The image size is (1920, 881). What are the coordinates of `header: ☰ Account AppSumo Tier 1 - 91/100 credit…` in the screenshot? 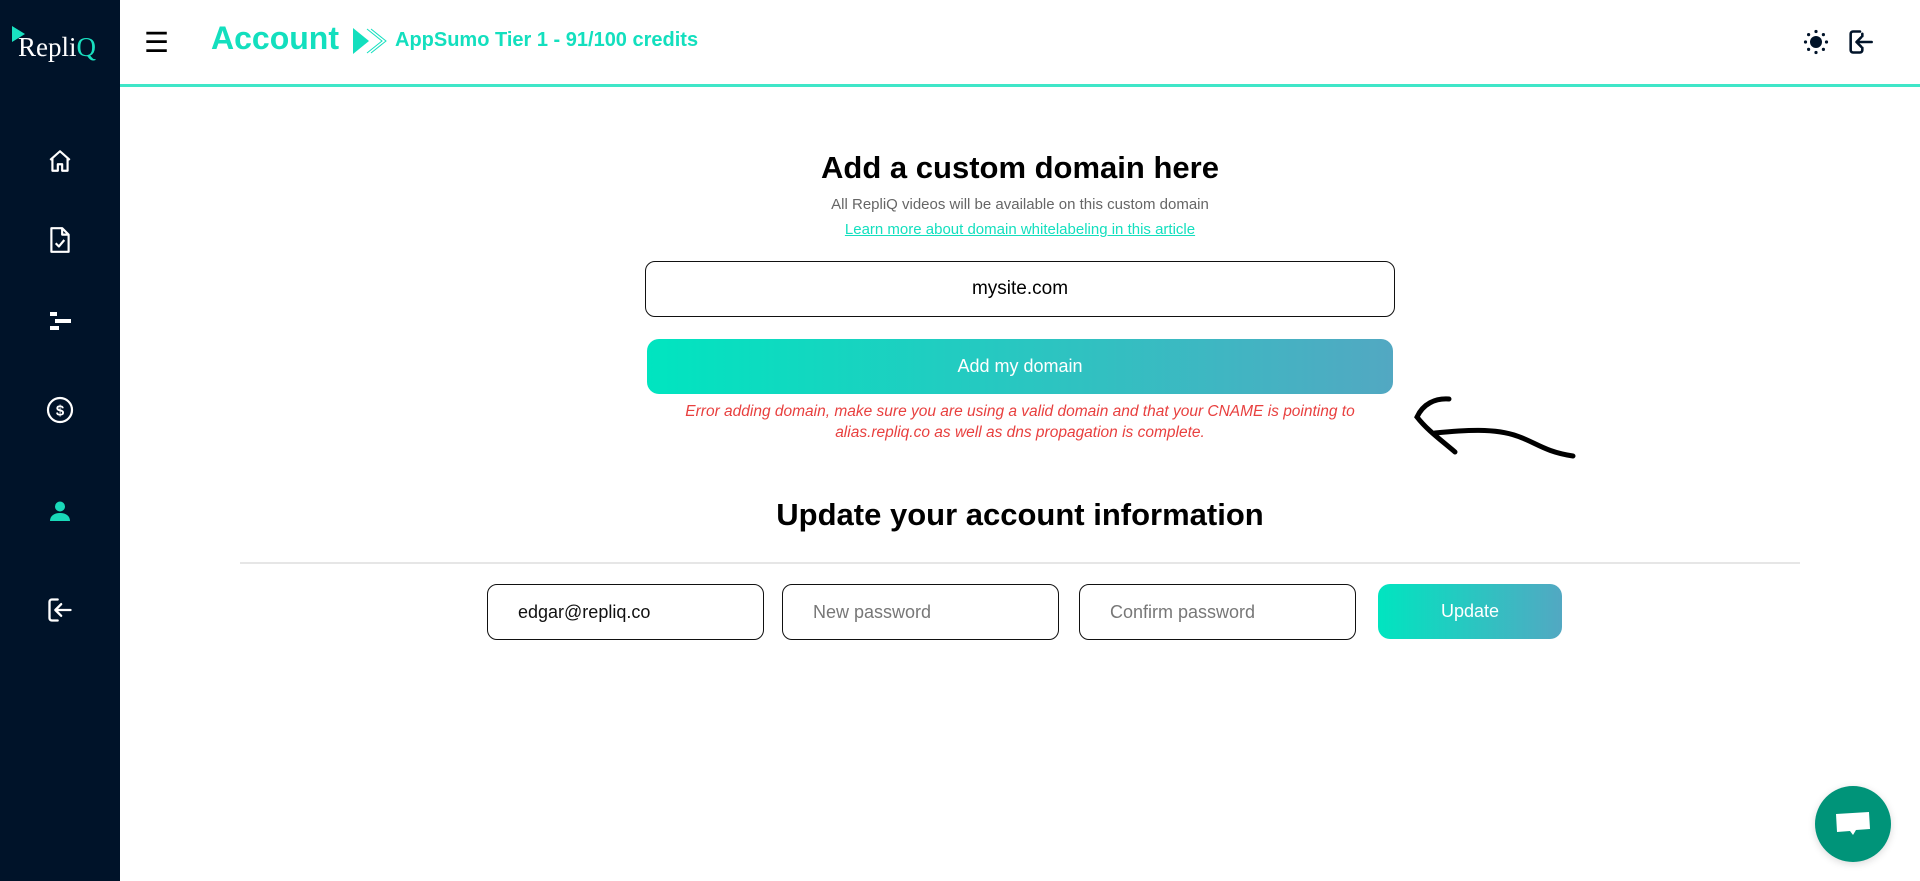 It's located at (1020, 43).